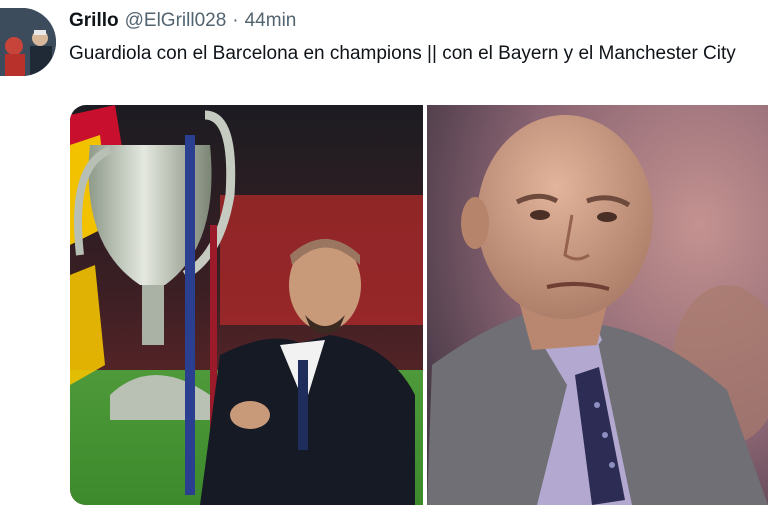 This screenshot has height=512, width=768. Describe the element at coordinates (94, 21) in the screenshot. I see `display-name: Grillo` at that location.